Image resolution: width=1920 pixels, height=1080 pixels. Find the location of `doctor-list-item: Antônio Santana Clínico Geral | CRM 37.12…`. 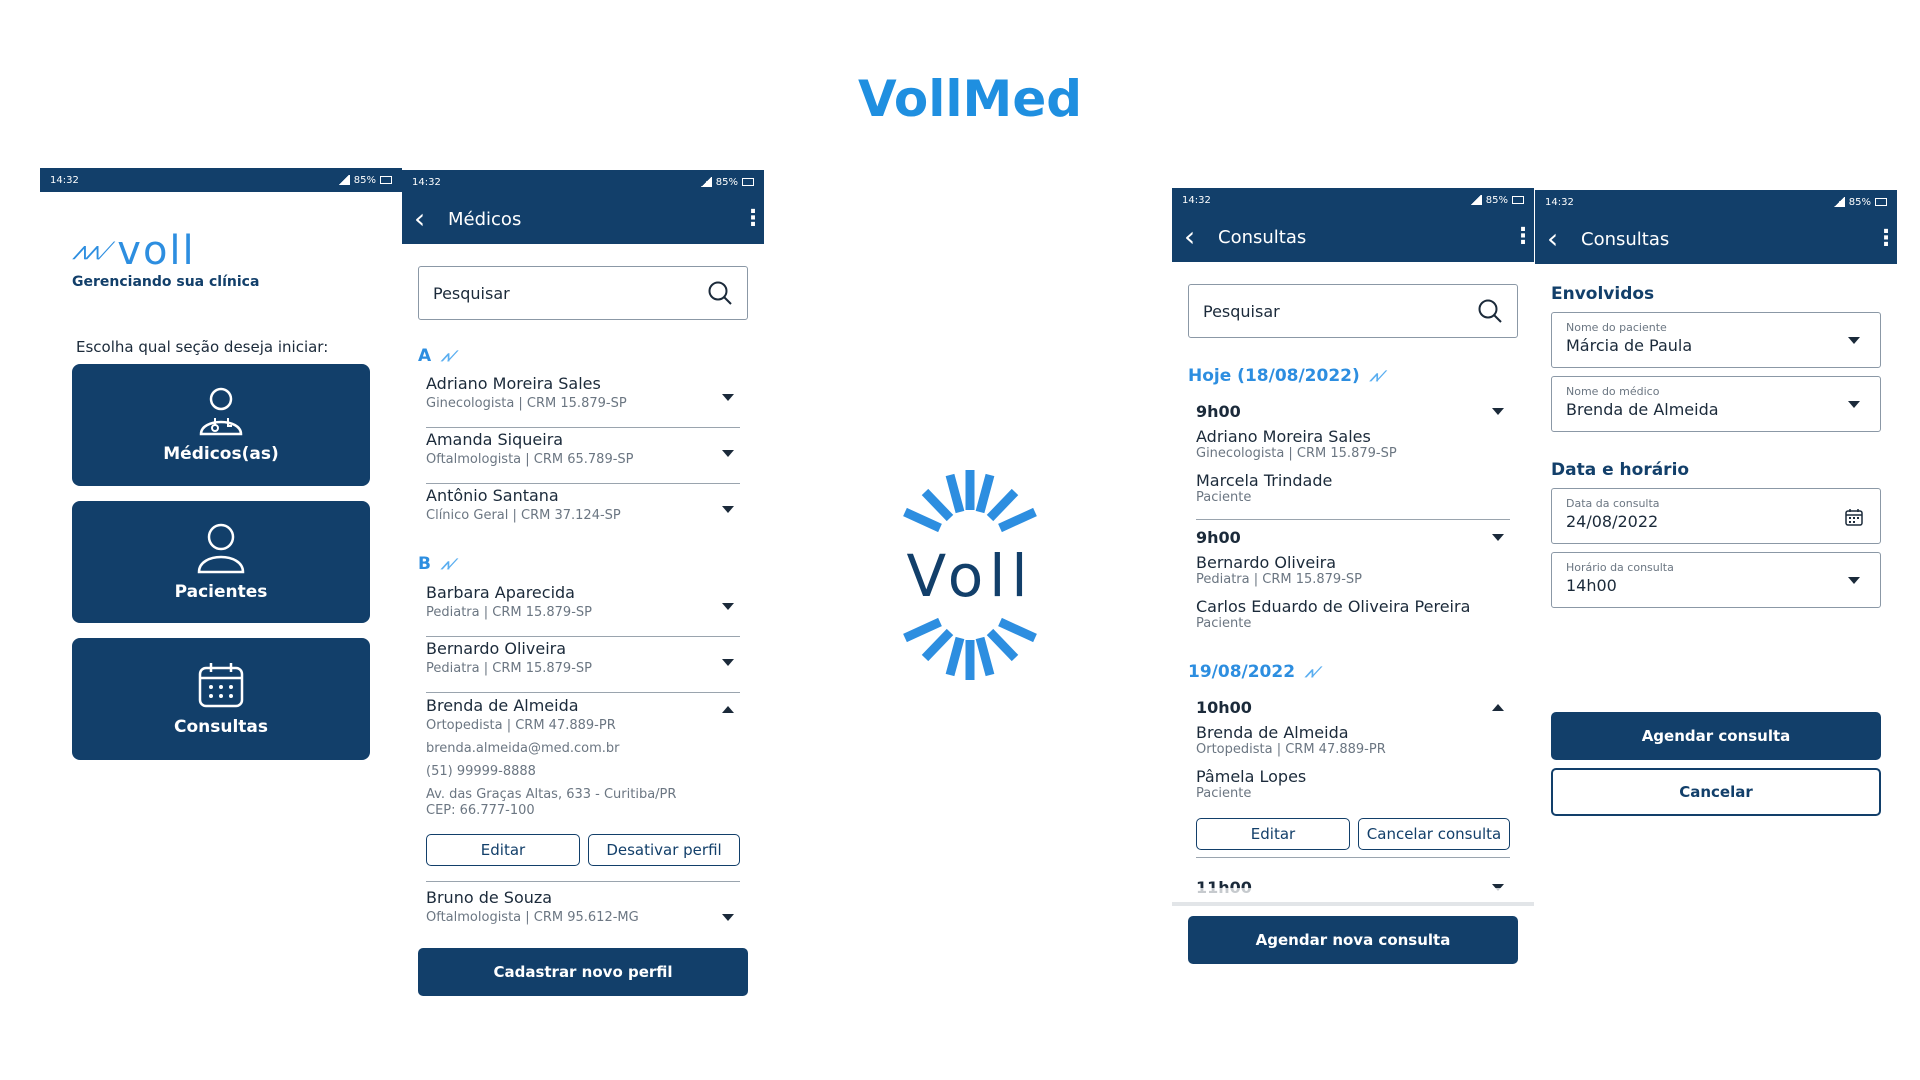

doctor-list-item: Antônio Santana Clínico Geral | CRM 37.12… is located at coordinates (583, 513).